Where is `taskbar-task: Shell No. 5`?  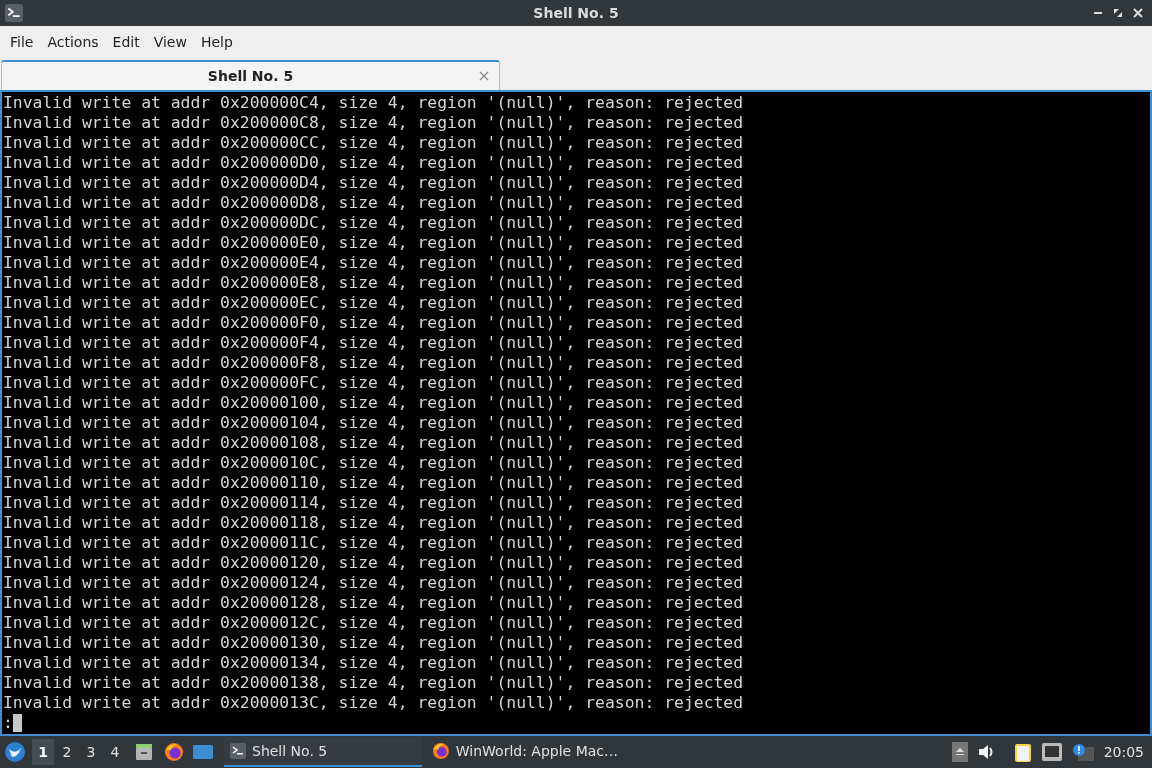
taskbar-task: Shell No. 5 is located at coordinates (323, 752).